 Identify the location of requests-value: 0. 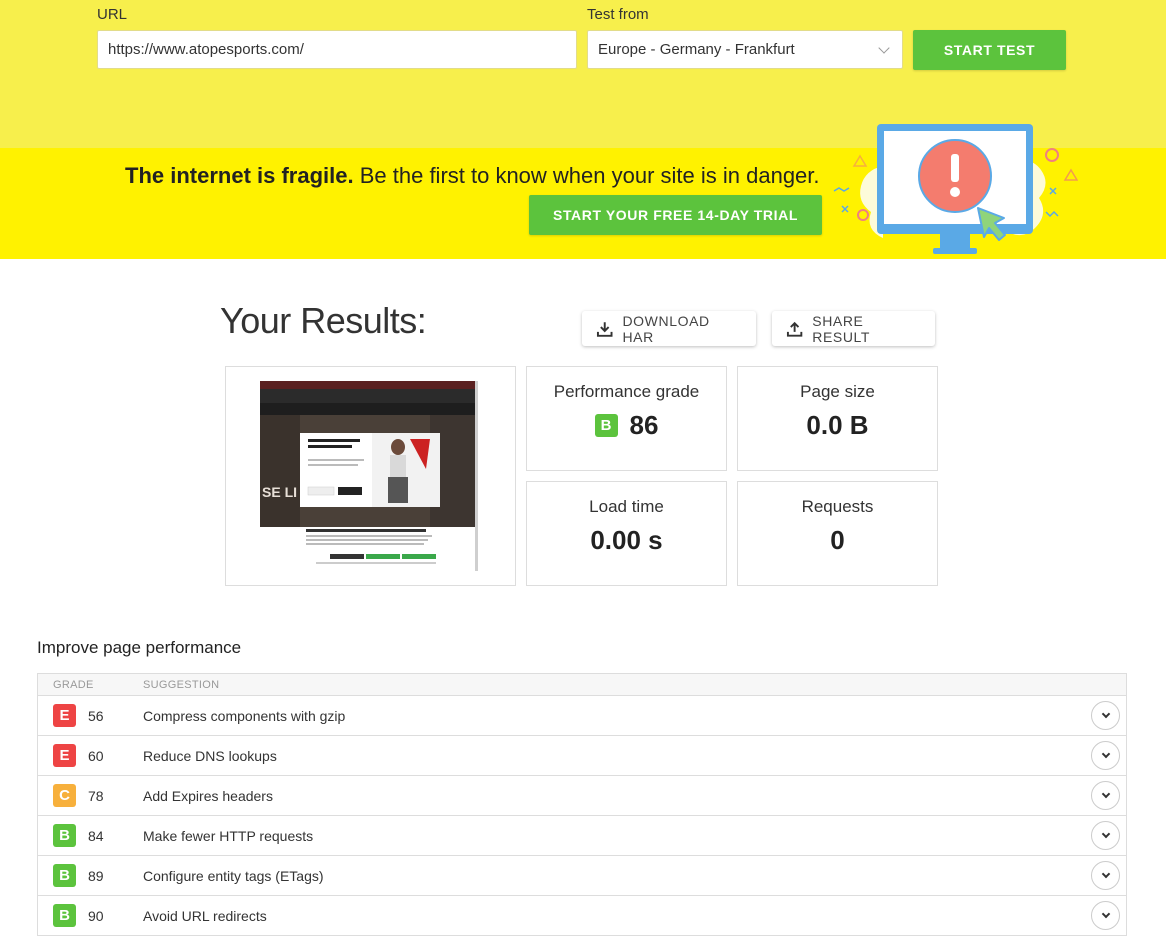
(837, 540).